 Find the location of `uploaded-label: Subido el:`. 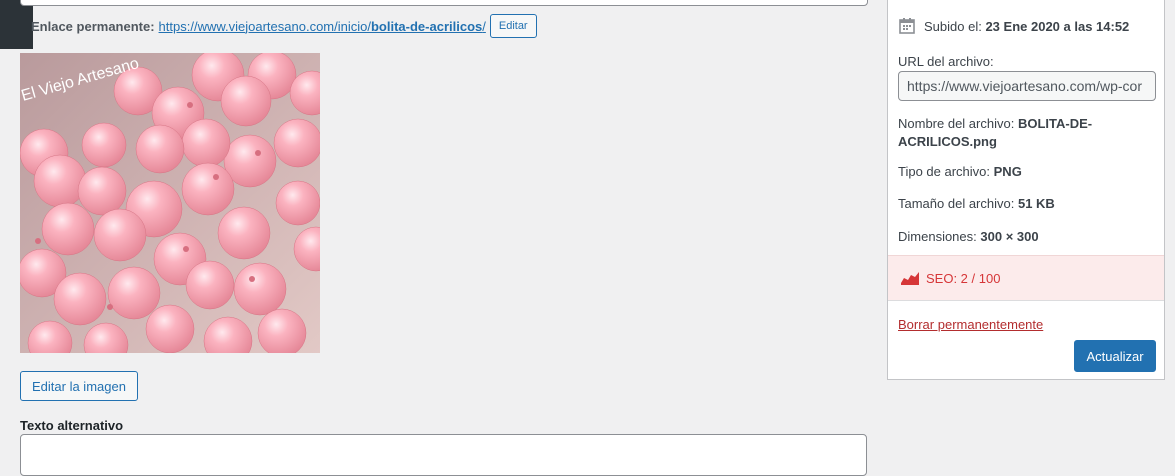

uploaded-label: Subido el: is located at coordinates (953, 26).